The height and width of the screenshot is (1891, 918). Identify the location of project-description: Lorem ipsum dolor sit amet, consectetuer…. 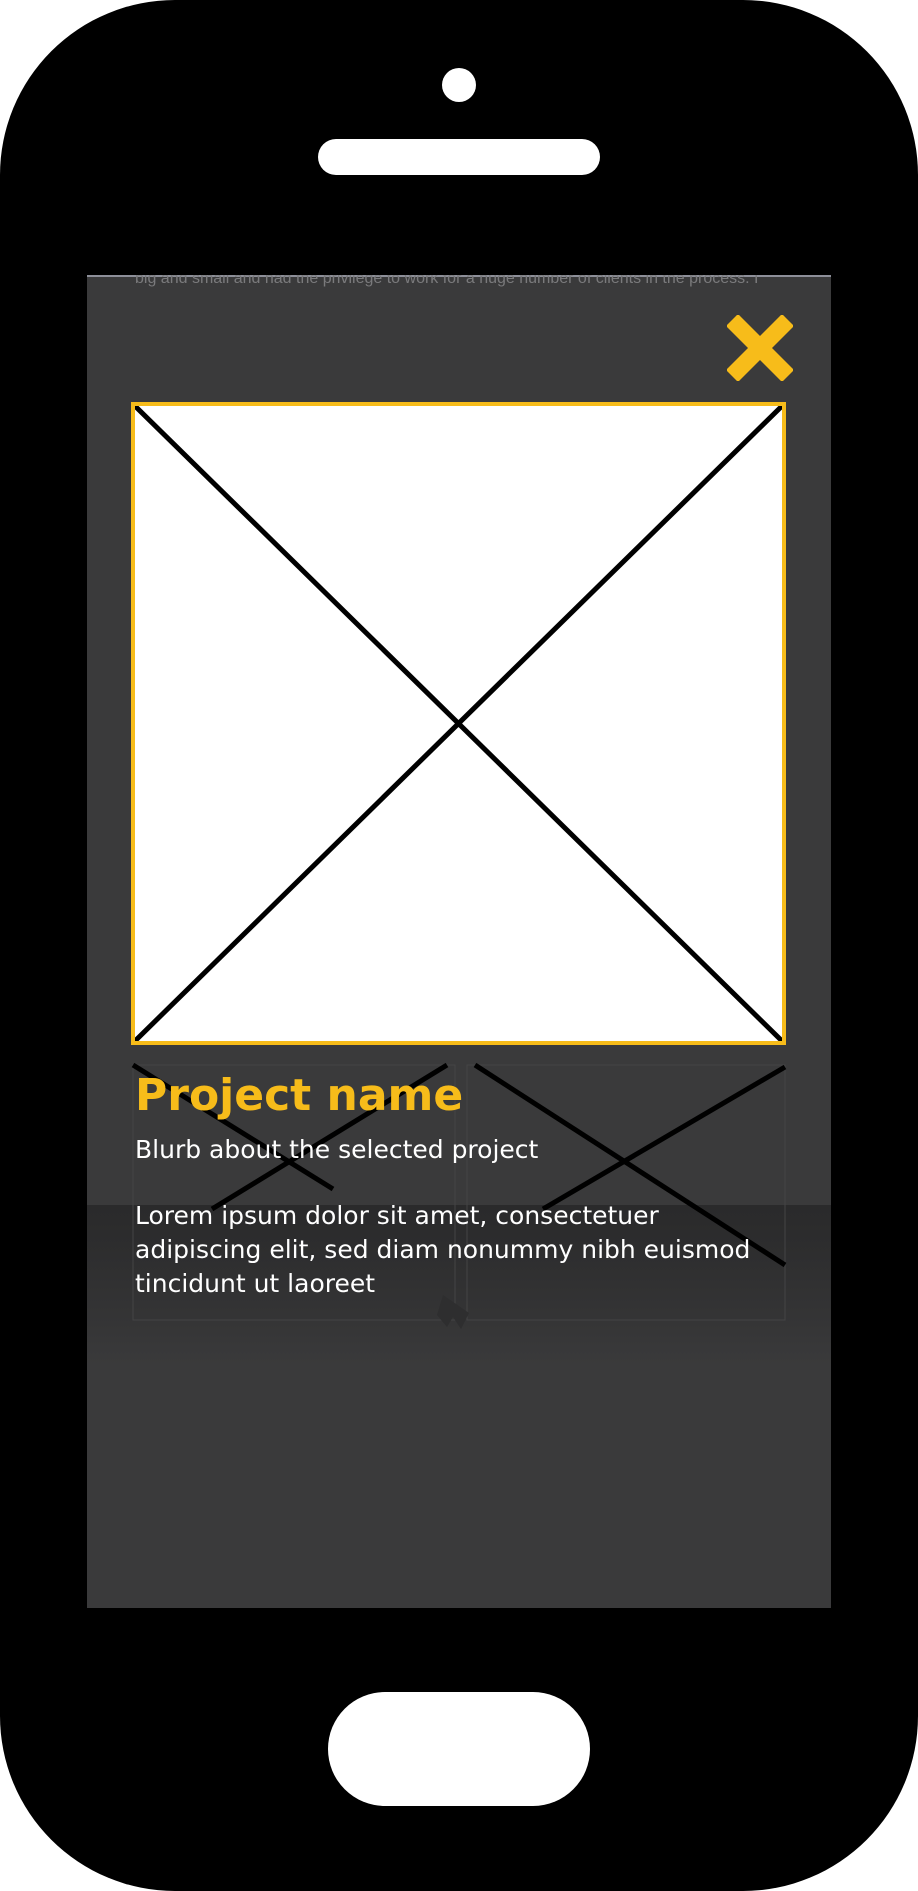
(443, 1249).